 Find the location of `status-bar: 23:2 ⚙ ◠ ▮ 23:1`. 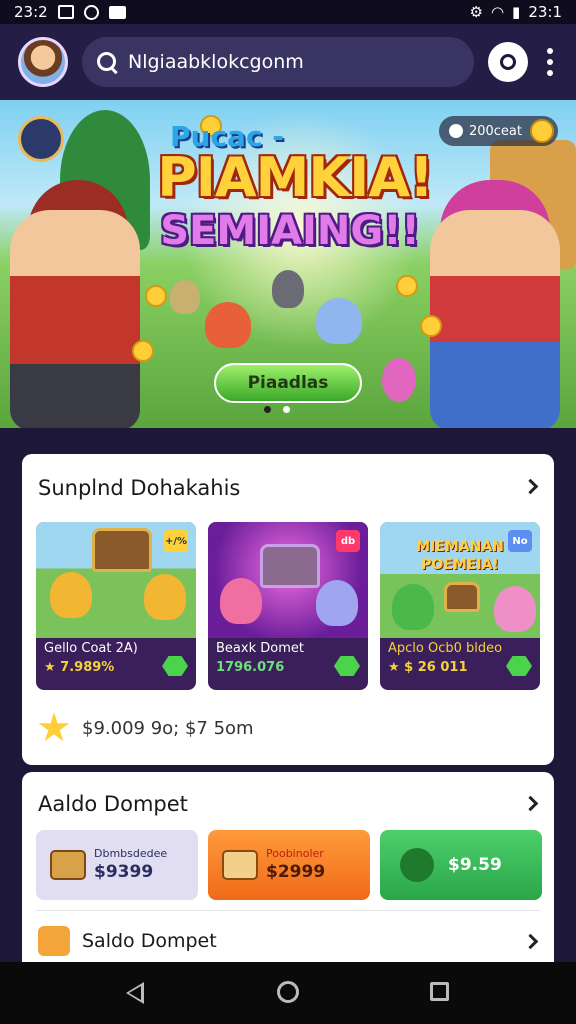

status-bar: 23:2 ⚙ ◠ ▮ 23:1 is located at coordinates (288, 12).